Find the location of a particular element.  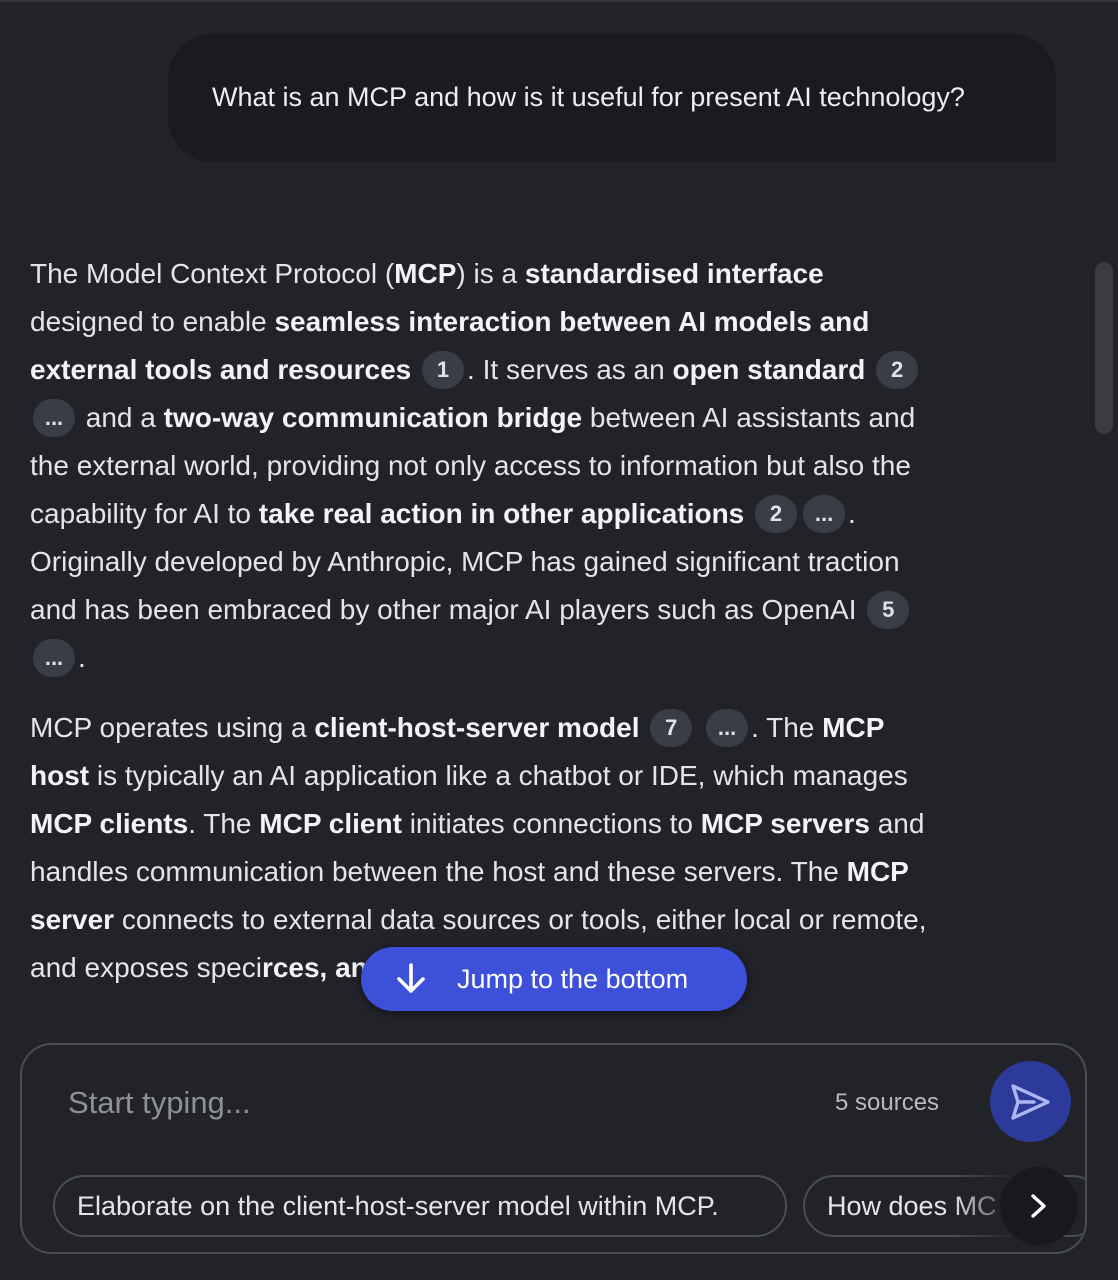

answer-text: and a is located at coordinates (121, 417).